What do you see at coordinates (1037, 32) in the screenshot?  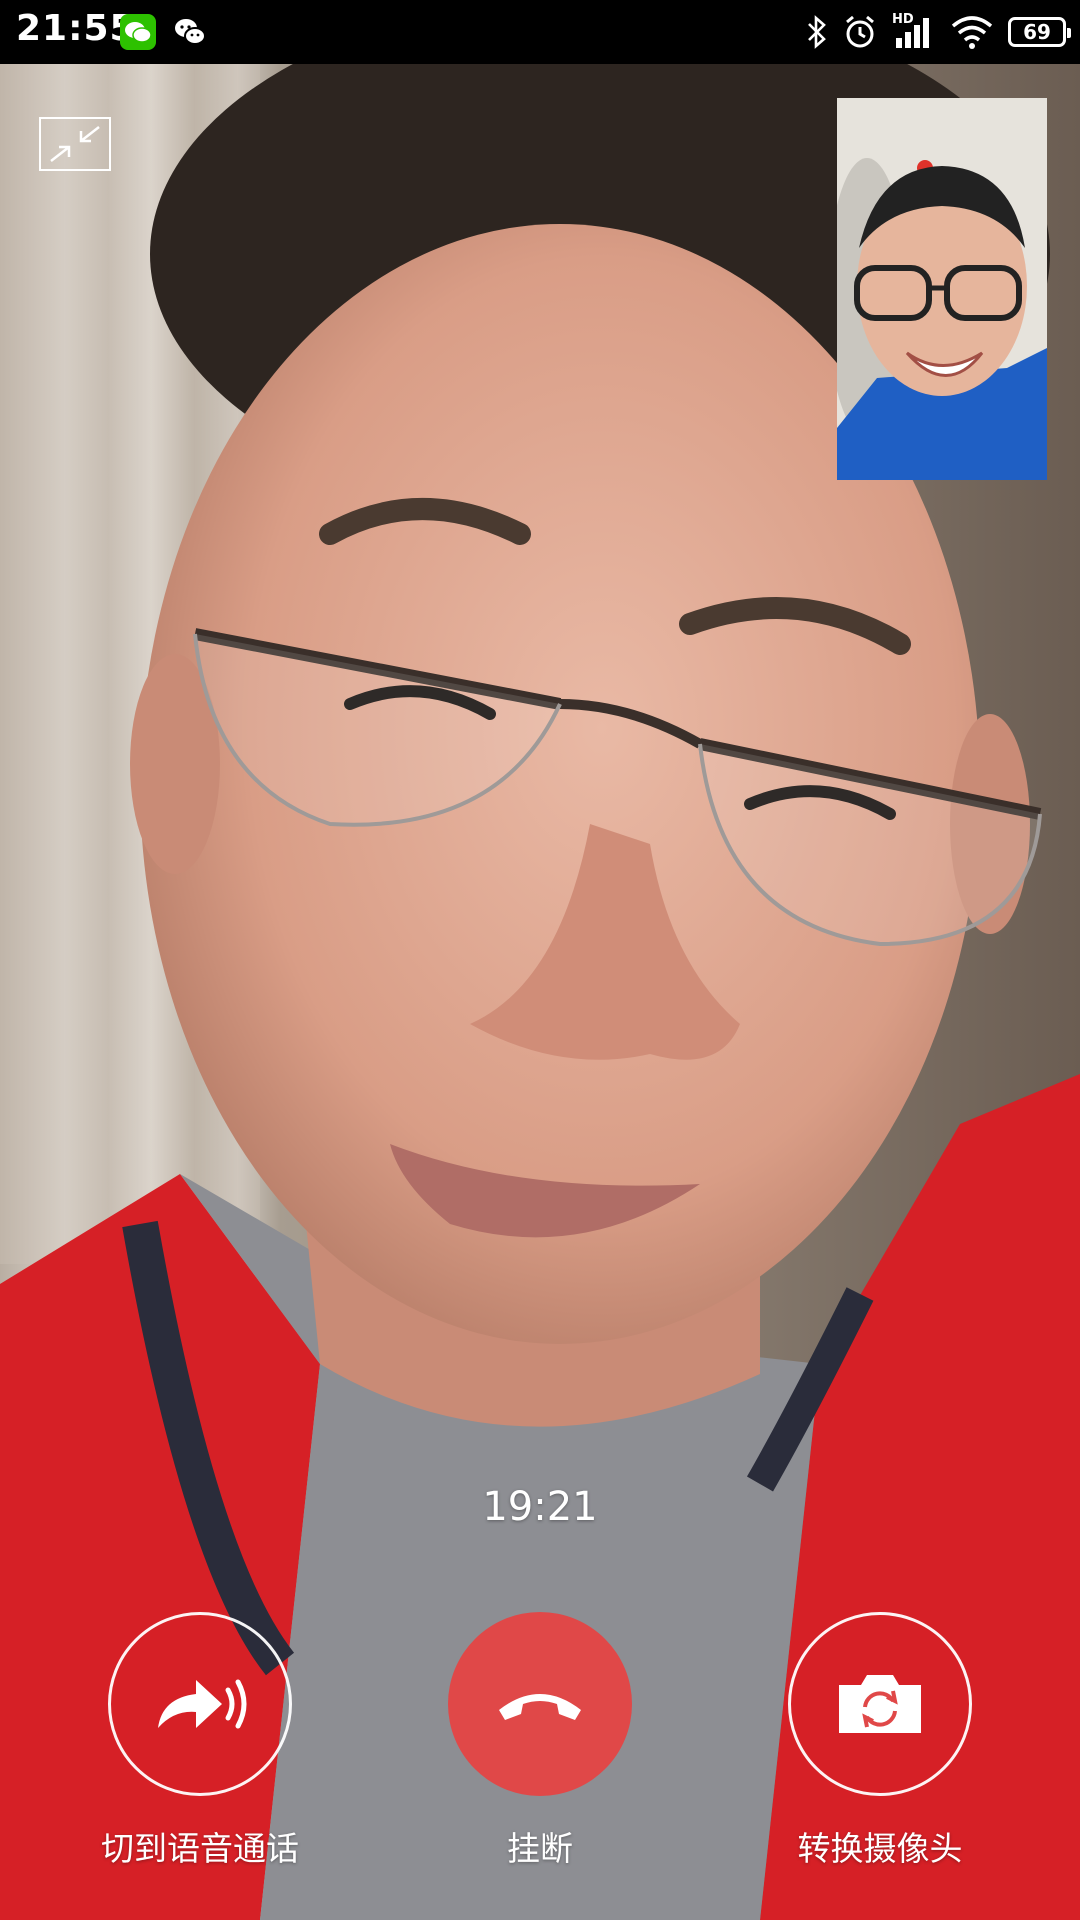 I see `battery-level: 69` at bounding box center [1037, 32].